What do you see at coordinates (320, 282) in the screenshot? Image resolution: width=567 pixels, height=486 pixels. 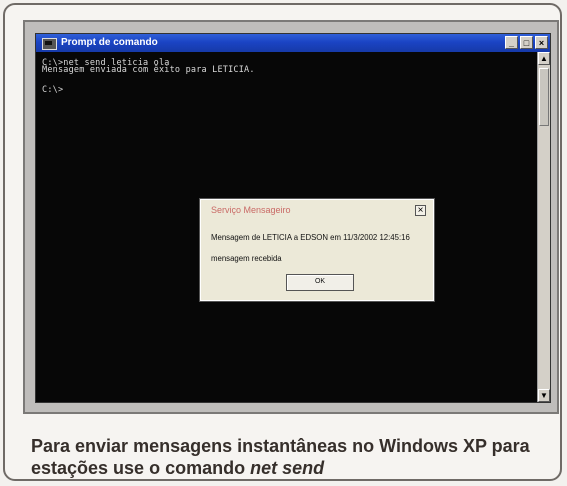 I see `ok-button: OK` at bounding box center [320, 282].